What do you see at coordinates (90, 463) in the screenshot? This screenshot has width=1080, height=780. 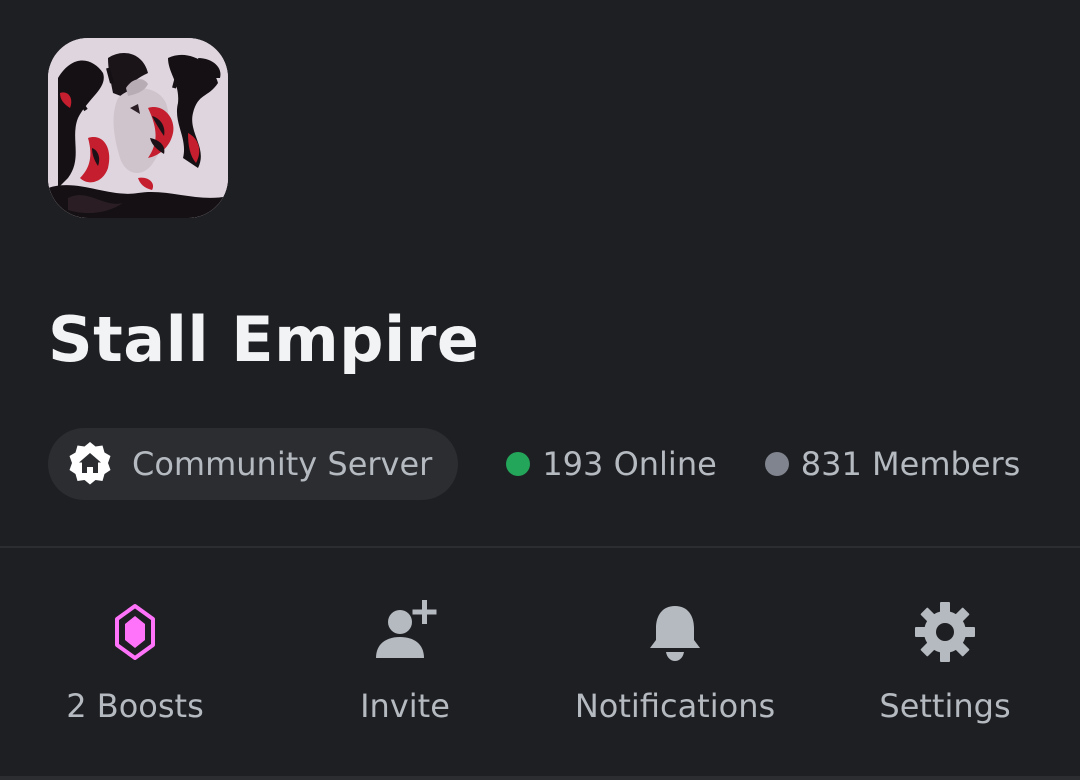 I see `community-badge-icon` at bounding box center [90, 463].